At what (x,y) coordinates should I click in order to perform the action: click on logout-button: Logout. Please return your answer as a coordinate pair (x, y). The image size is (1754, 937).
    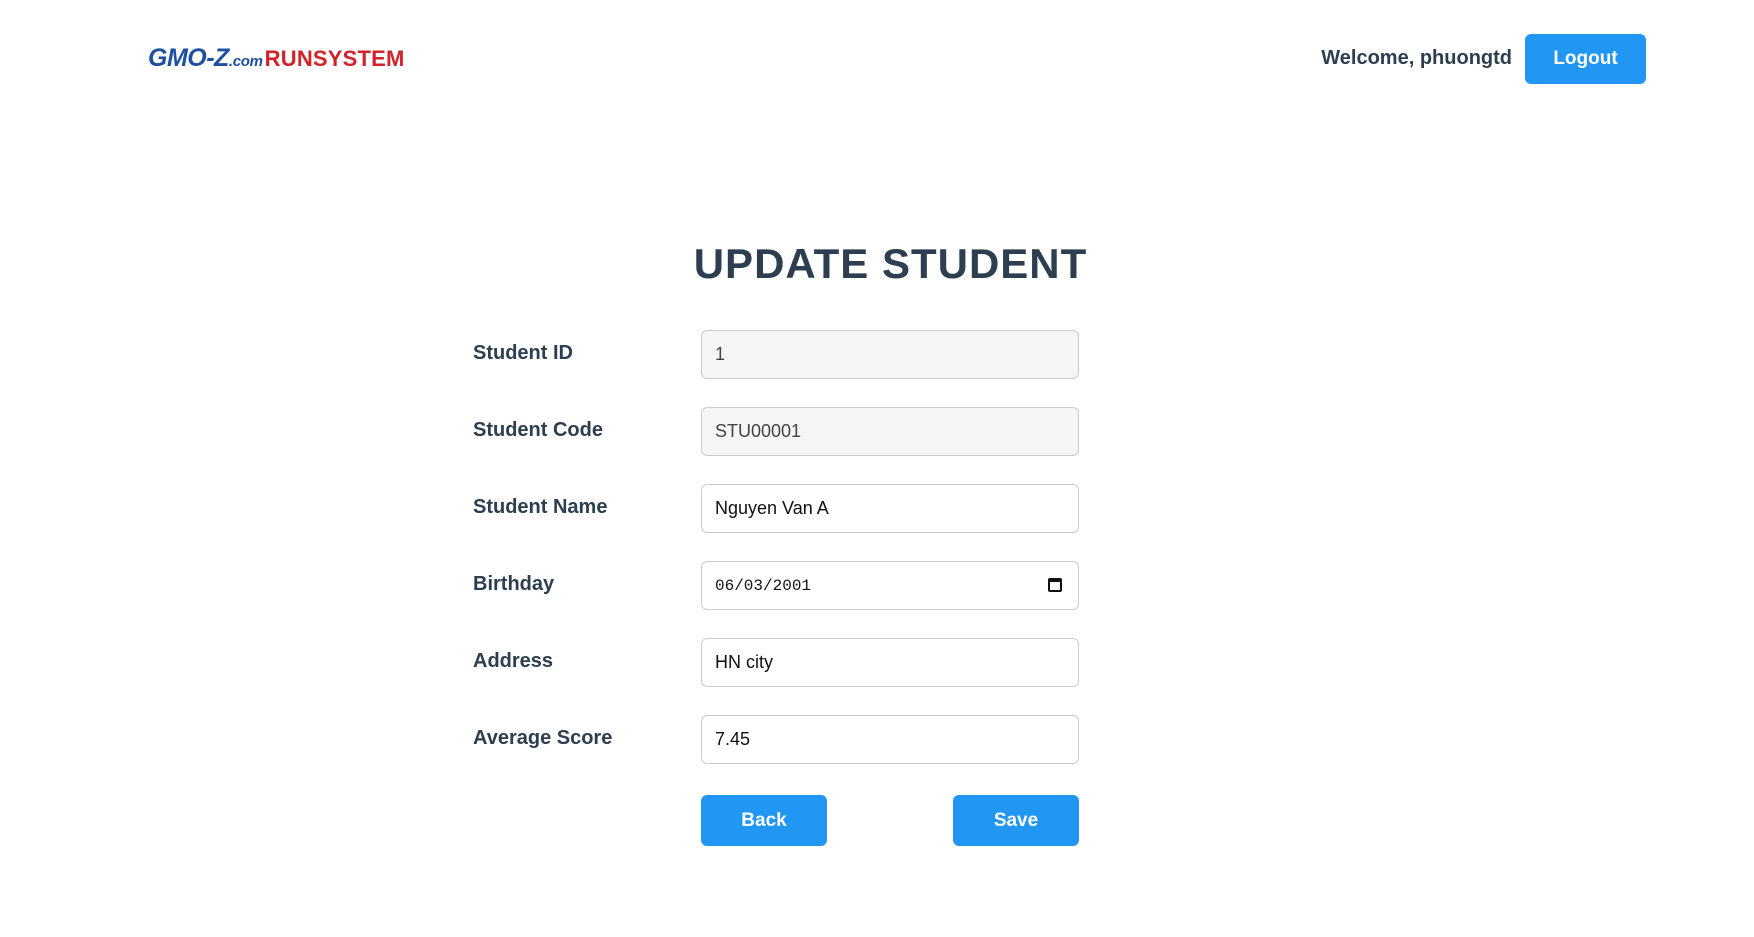
    Looking at the image, I should click on (1585, 59).